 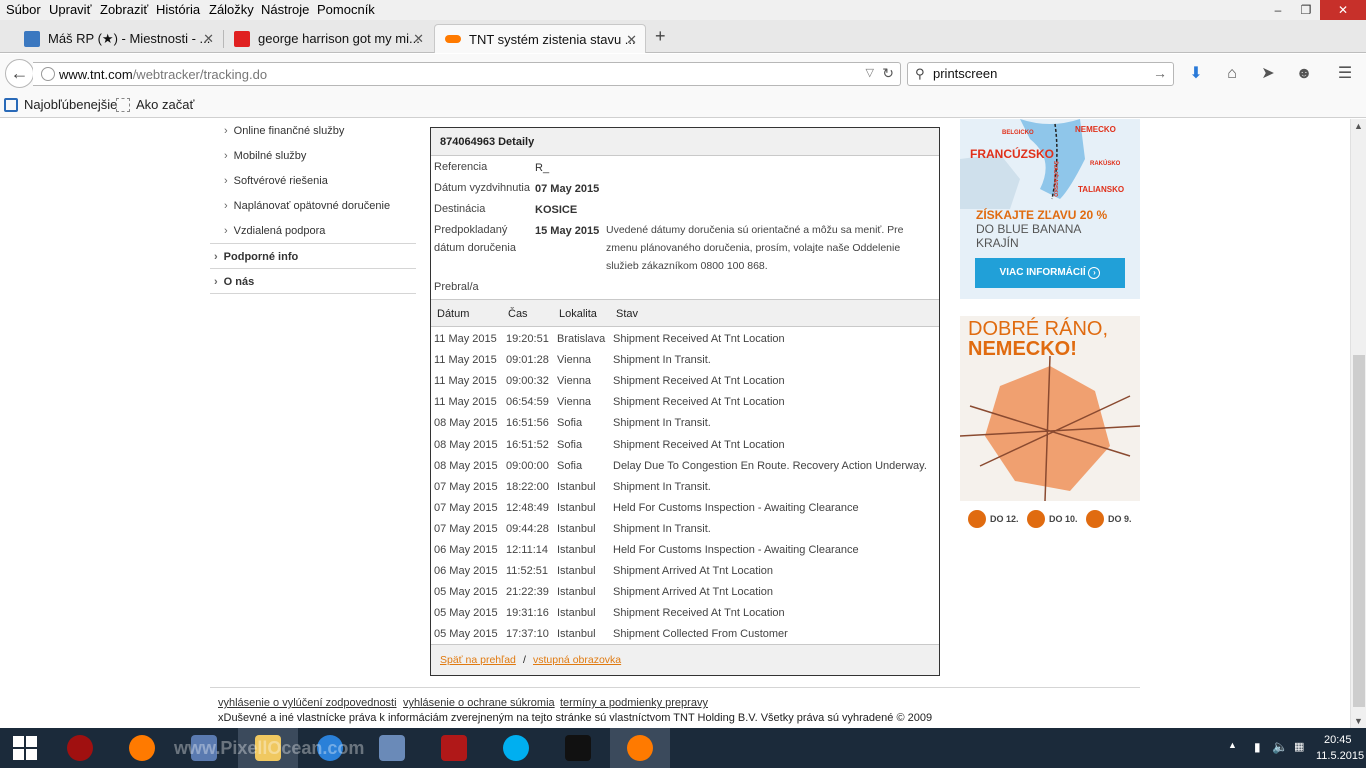 I want to click on media-app-icon, so click(x=80, y=748).